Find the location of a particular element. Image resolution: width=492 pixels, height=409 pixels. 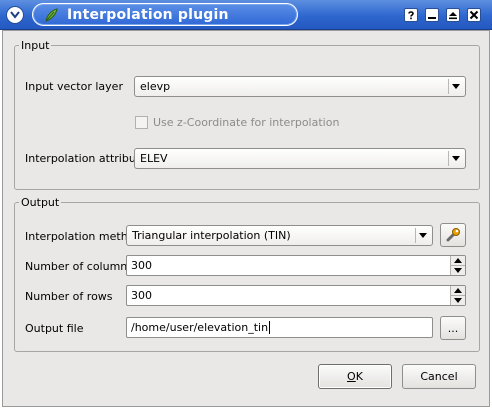

wrench-icon is located at coordinates (453, 235).